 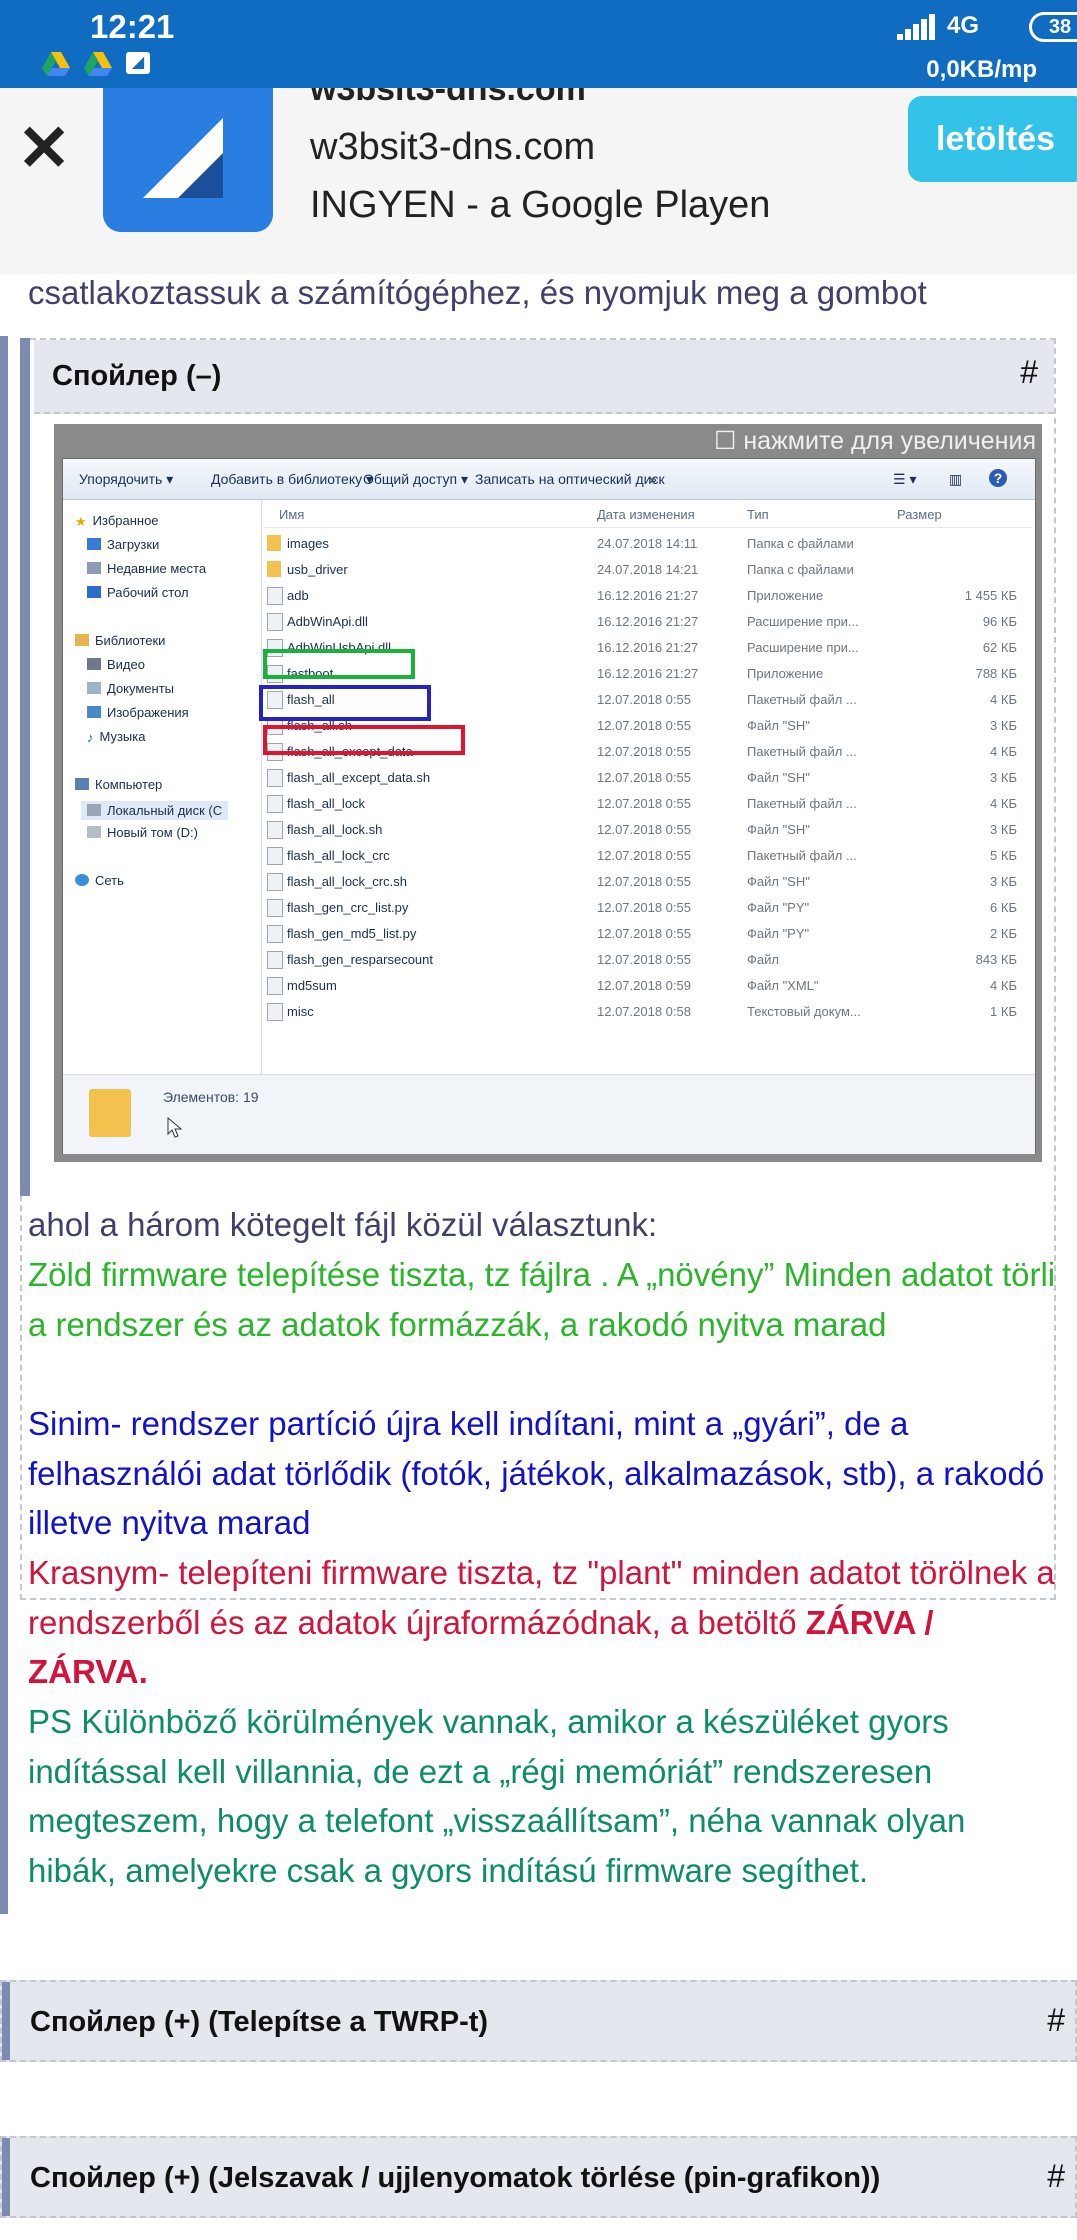 I want to click on spoiler-twrp-anchor: #, so click(x=1056, y=2020).